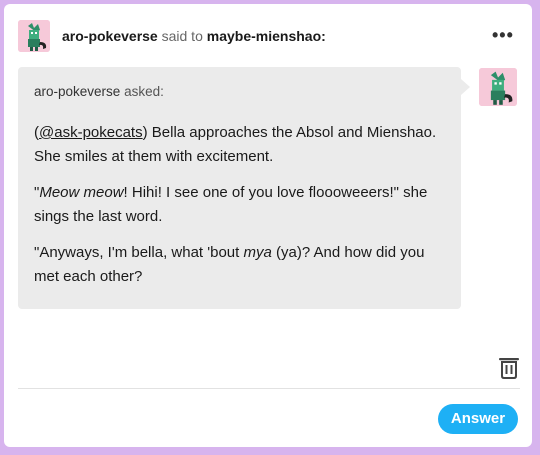 The image size is (540, 455). I want to click on question-italic-text: mya, so click(257, 252).